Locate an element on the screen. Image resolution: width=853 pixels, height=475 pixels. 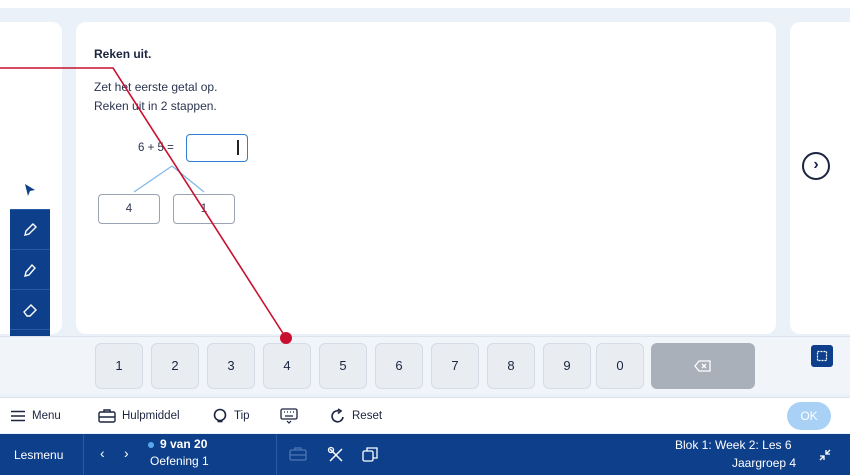
marker-tool-button is located at coordinates (30, 270).